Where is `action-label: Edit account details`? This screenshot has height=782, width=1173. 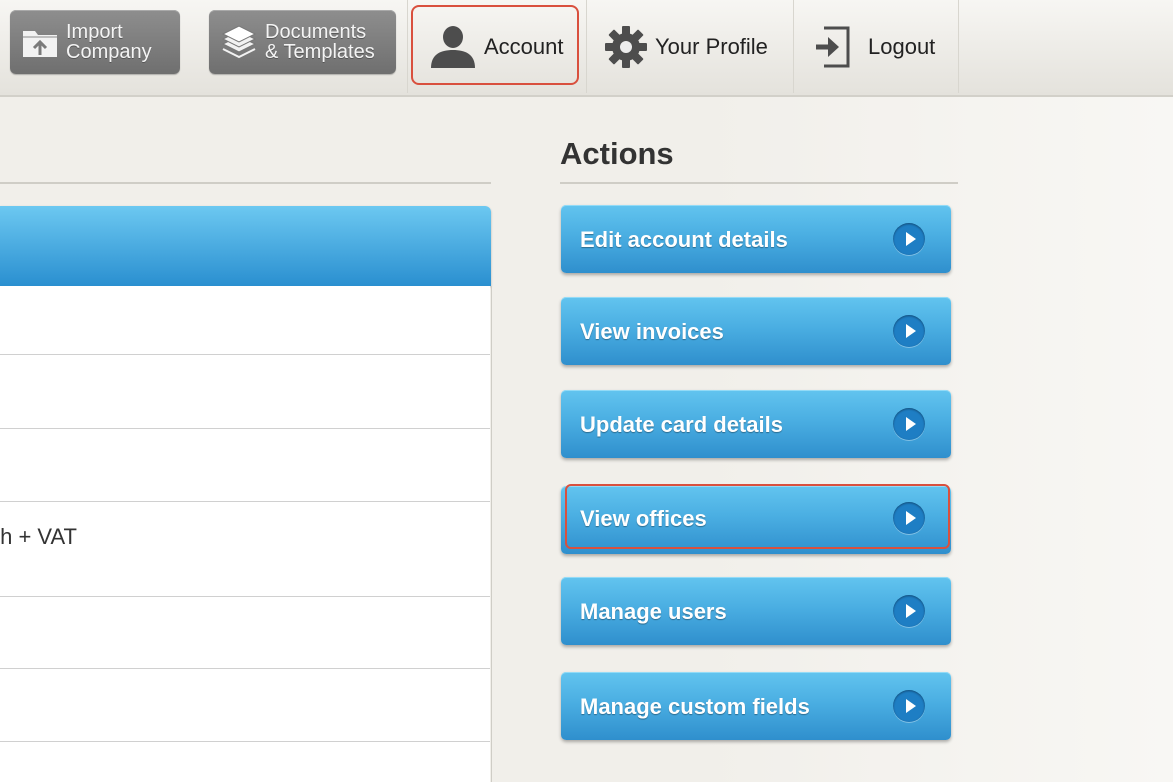 action-label: Edit account details is located at coordinates (684, 239).